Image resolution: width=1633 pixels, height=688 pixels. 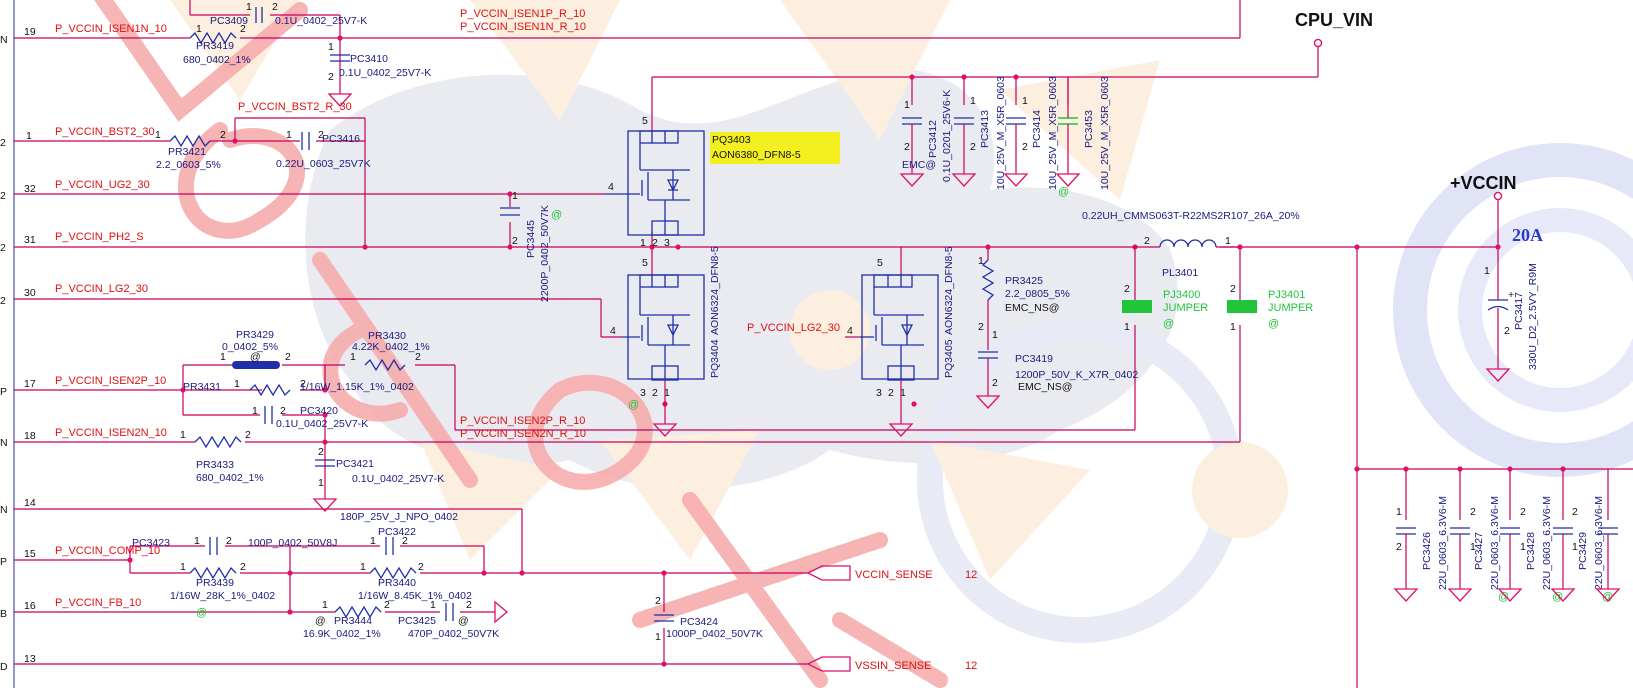 What do you see at coordinates (29, 136) in the screenshot?
I see `pin-number: 1` at bounding box center [29, 136].